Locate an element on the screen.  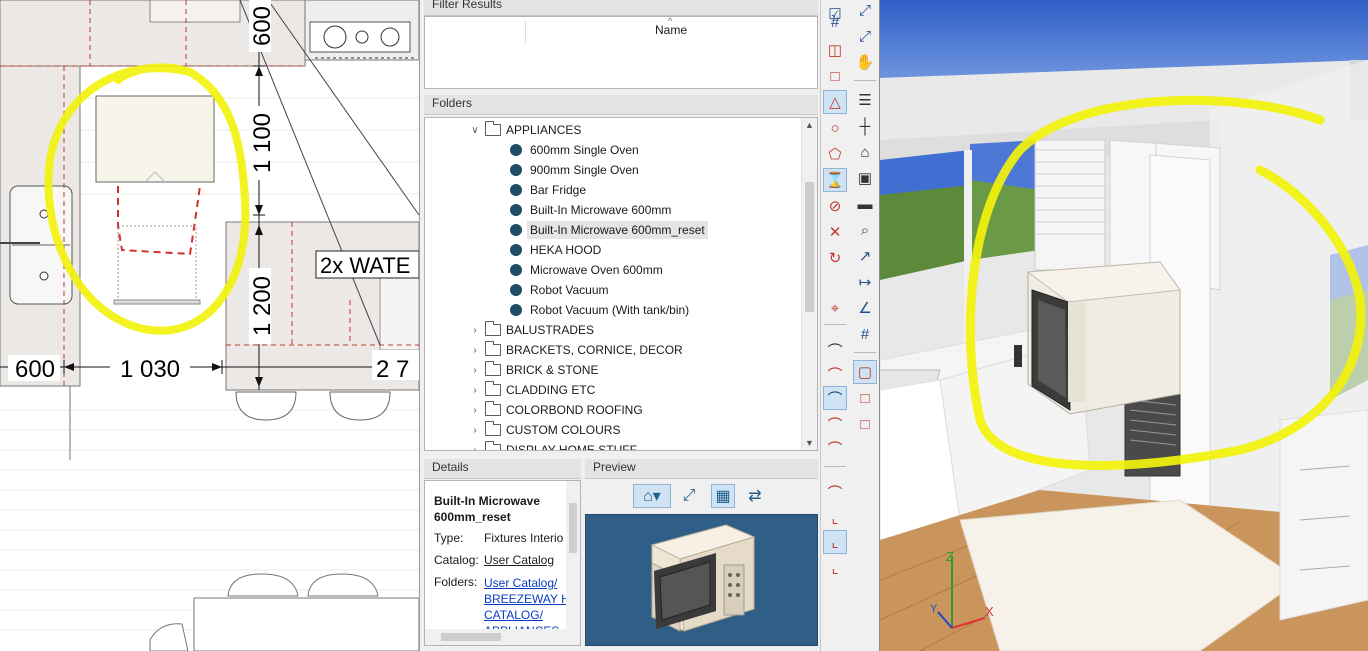
arc-tool-2-button: ⌒ is located at coordinates (835, 374).